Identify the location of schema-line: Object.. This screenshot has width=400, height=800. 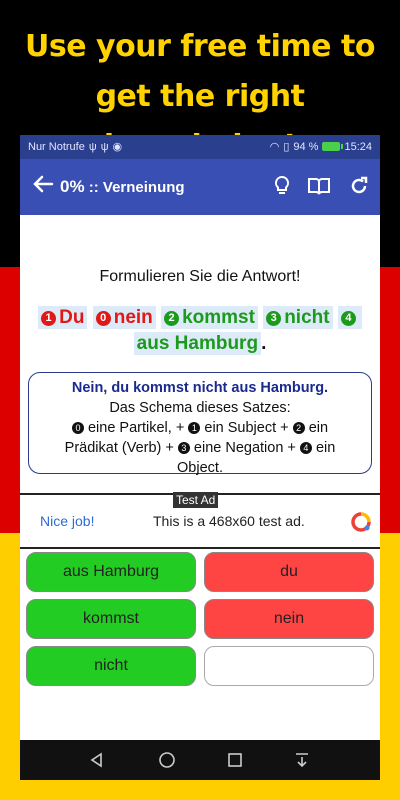
(200, 468).